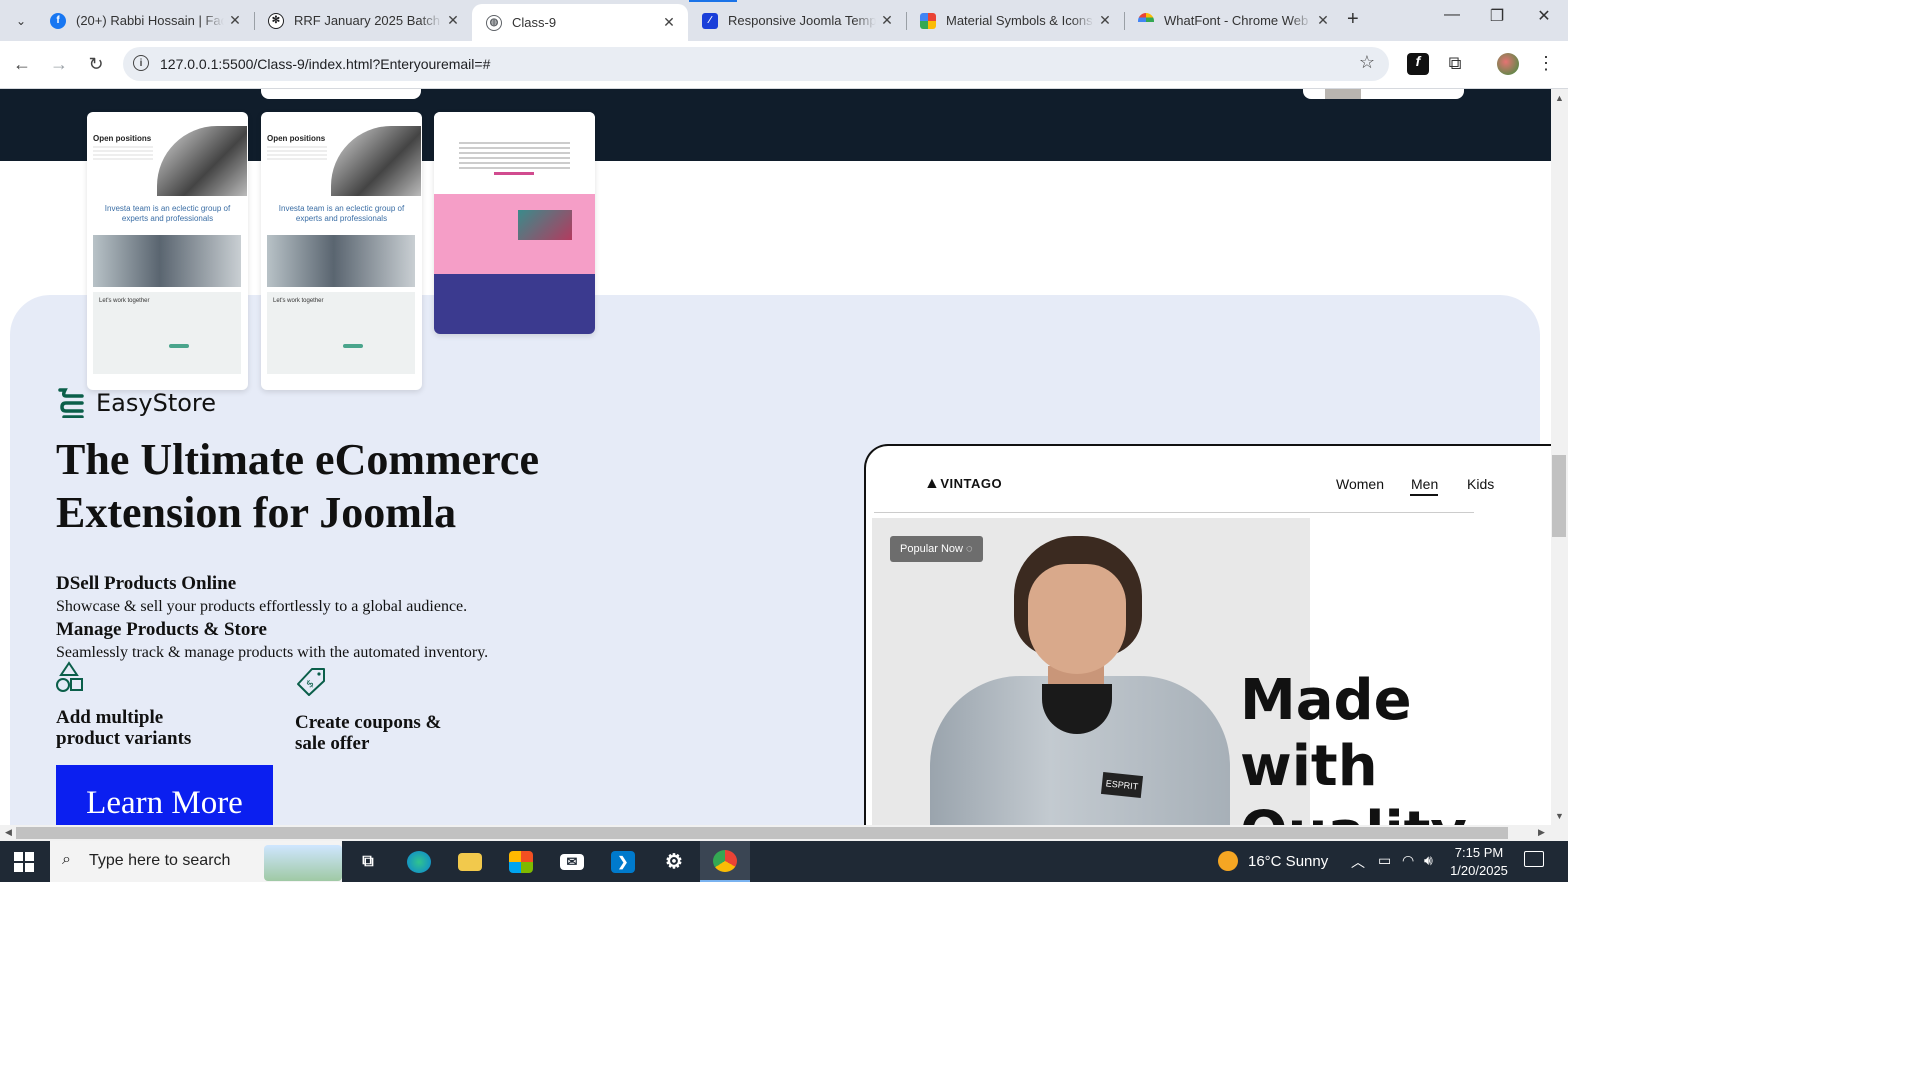  I want to click on forward-button: →, so click(59, 64).